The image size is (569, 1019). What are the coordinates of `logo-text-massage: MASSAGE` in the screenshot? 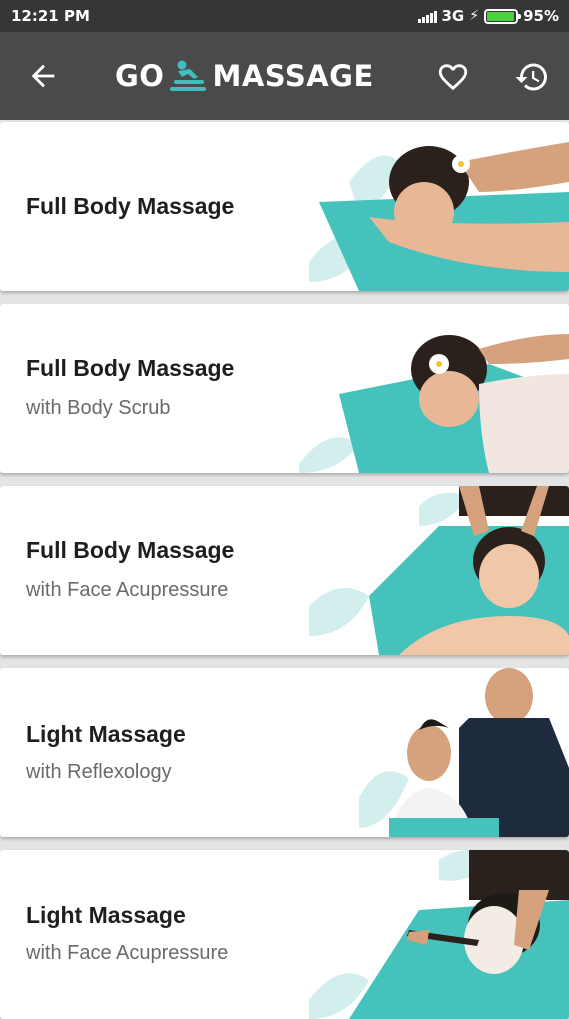 It's located at (293, 76).